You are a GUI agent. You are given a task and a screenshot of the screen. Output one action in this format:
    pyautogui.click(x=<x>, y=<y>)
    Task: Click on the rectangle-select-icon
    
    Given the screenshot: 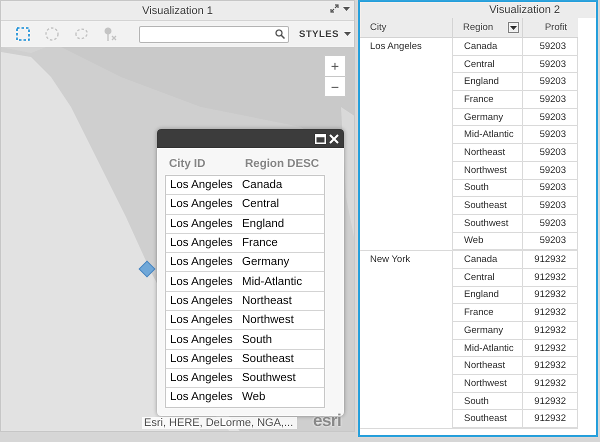 What is the action you would take?
    pyautogui.click(x=23, y=34)
    